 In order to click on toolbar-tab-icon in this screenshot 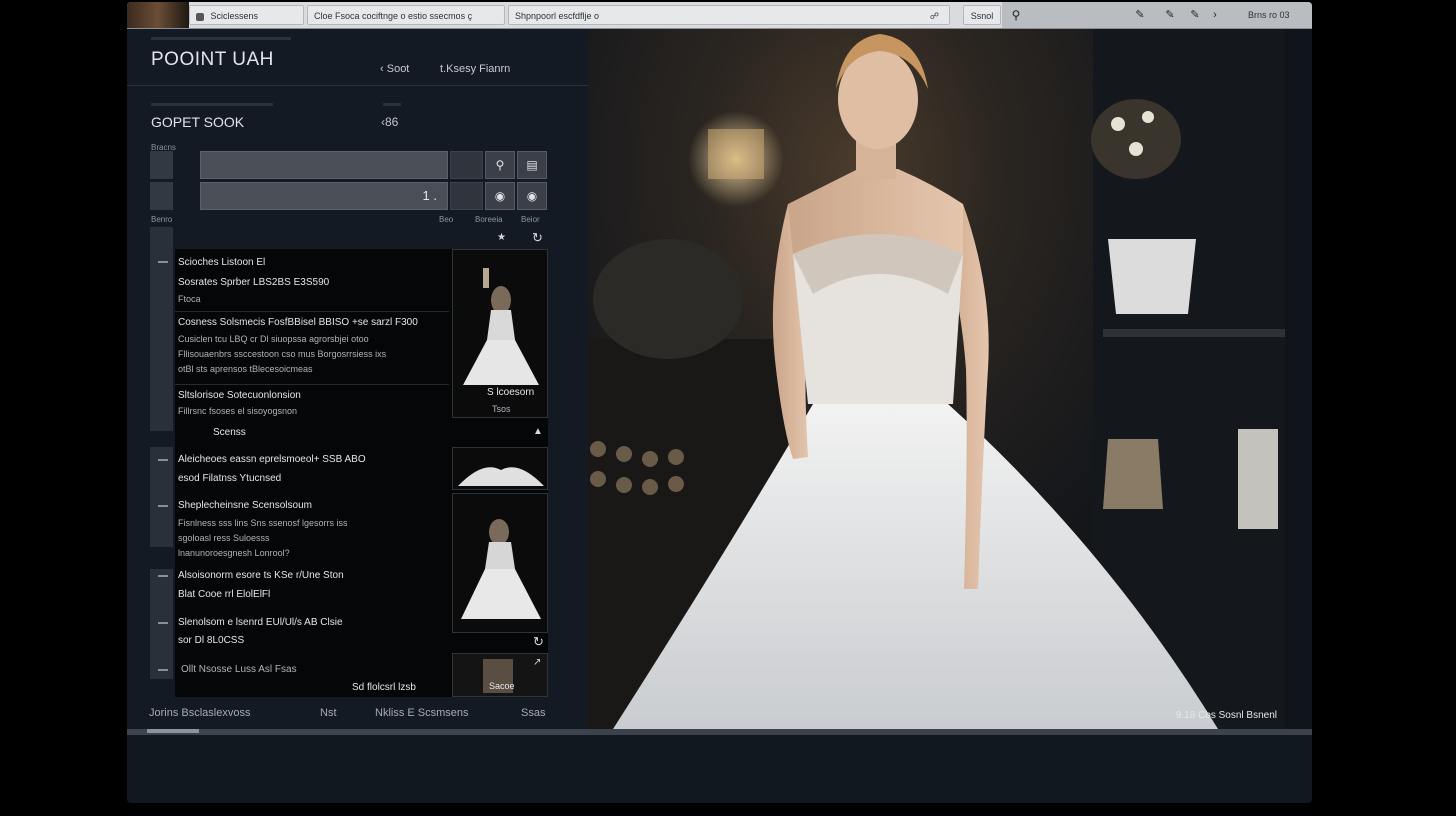, I will do `click(200, 16)`.